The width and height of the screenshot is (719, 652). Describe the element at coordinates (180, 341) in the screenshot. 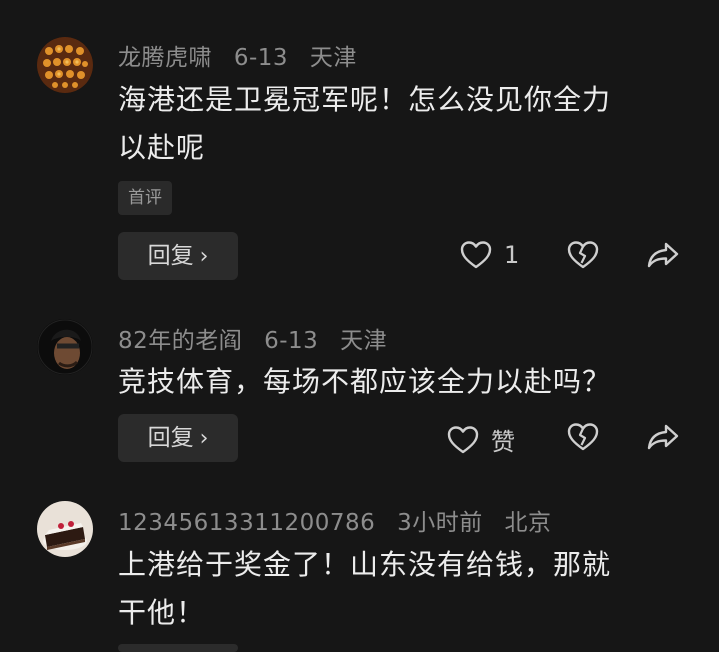

I see `username: 82年的老阎` at that location.